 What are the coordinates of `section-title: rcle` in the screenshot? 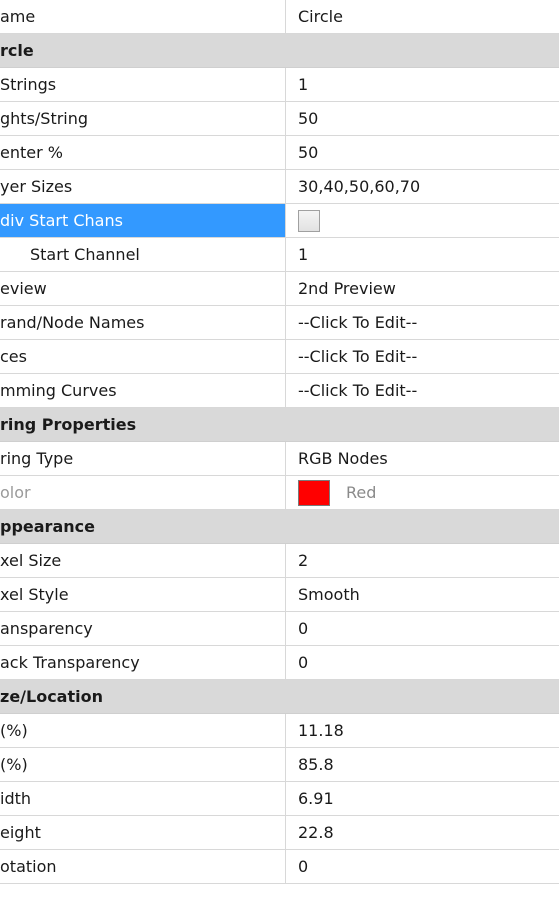 It's located at (17, 50).